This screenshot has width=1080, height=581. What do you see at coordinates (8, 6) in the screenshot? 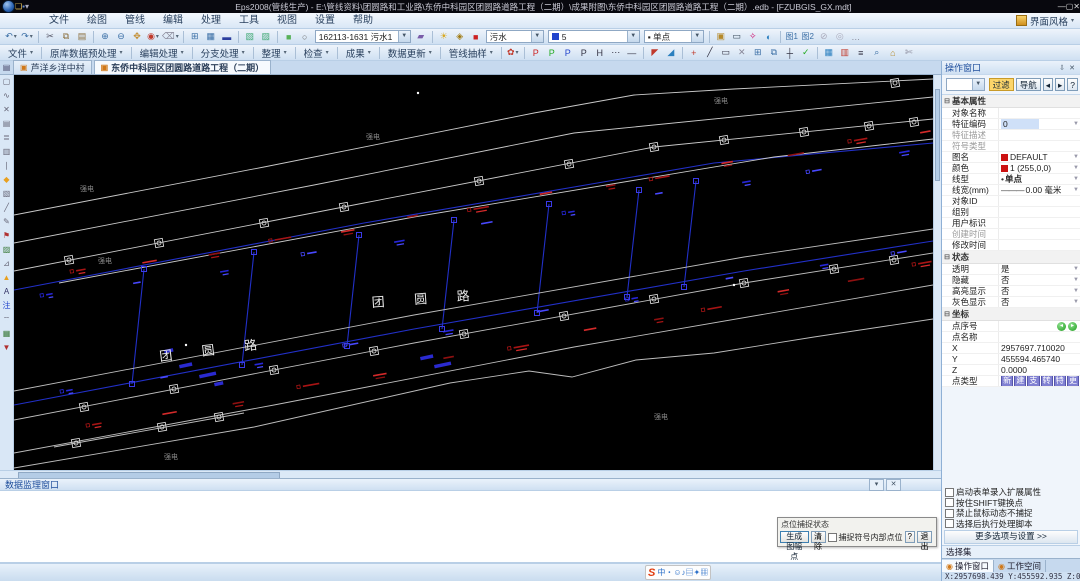
I see `app-menu-orb` at bounding box center [8, 6].